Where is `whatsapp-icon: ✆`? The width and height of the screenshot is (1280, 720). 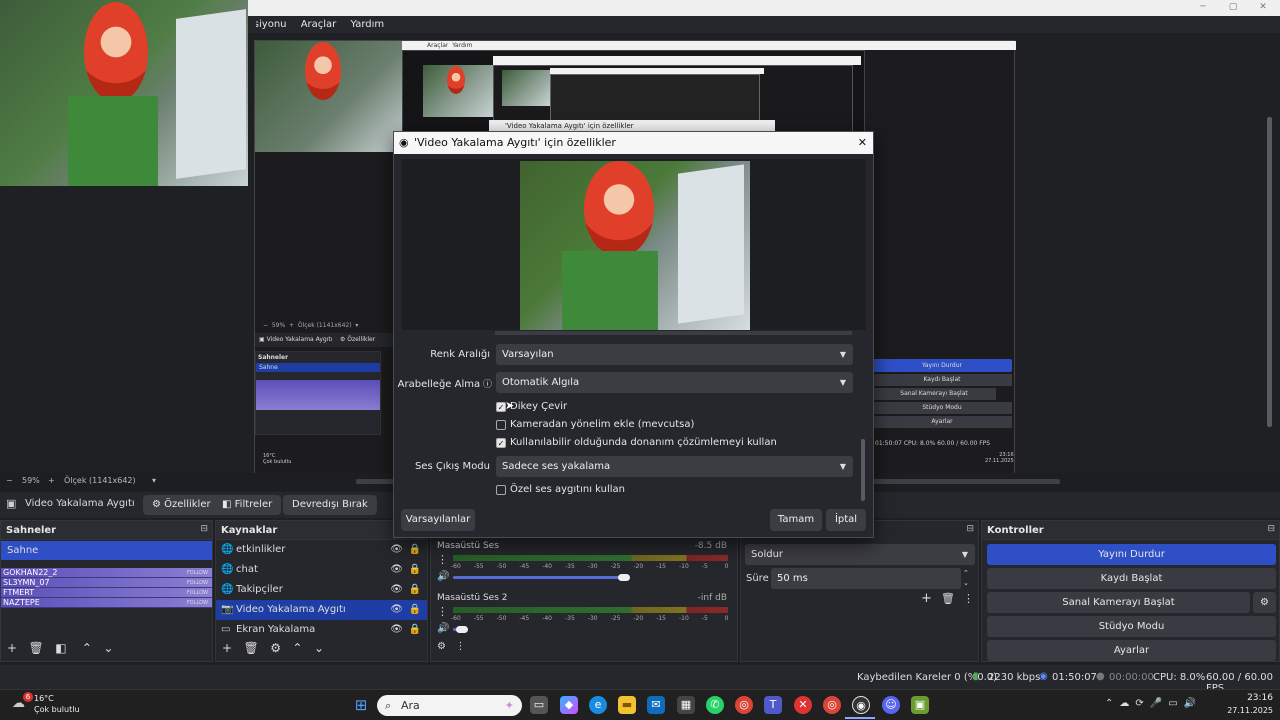 whatsapp-icon: ✆ is located at coordinates (715, 705).